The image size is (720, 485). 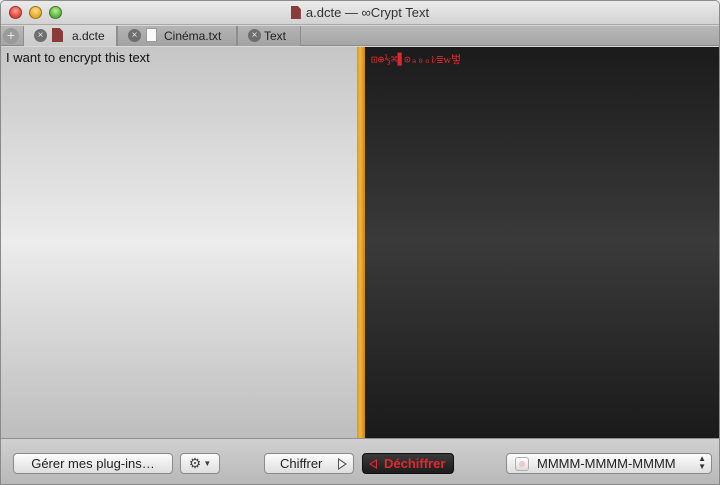 I want to click on encrypt-label: Chiffrer, so click(x=301, y=463).